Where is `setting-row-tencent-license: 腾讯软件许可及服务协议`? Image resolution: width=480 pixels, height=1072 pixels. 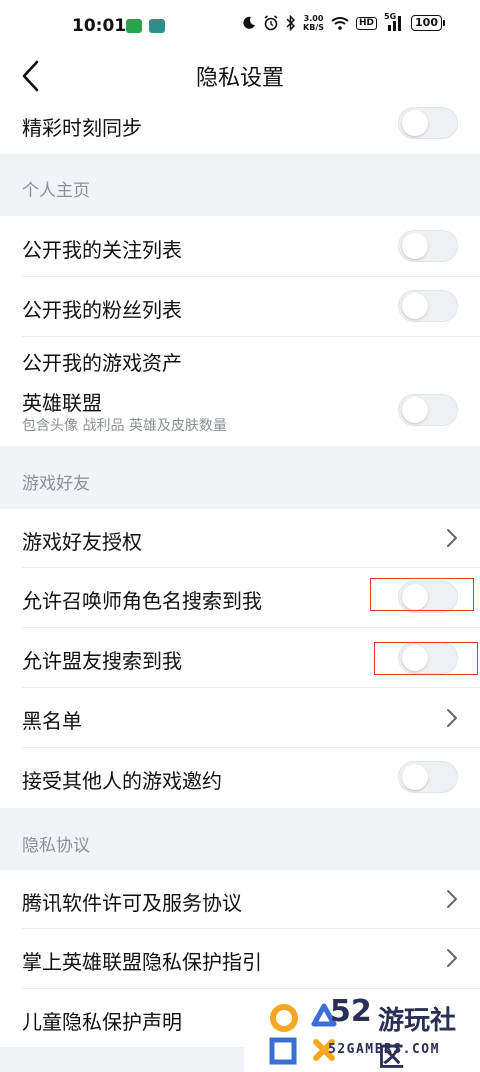 setting-row-tencent-license: 腾讯软件许可及服务协议 is located at coordinates (240, 899).